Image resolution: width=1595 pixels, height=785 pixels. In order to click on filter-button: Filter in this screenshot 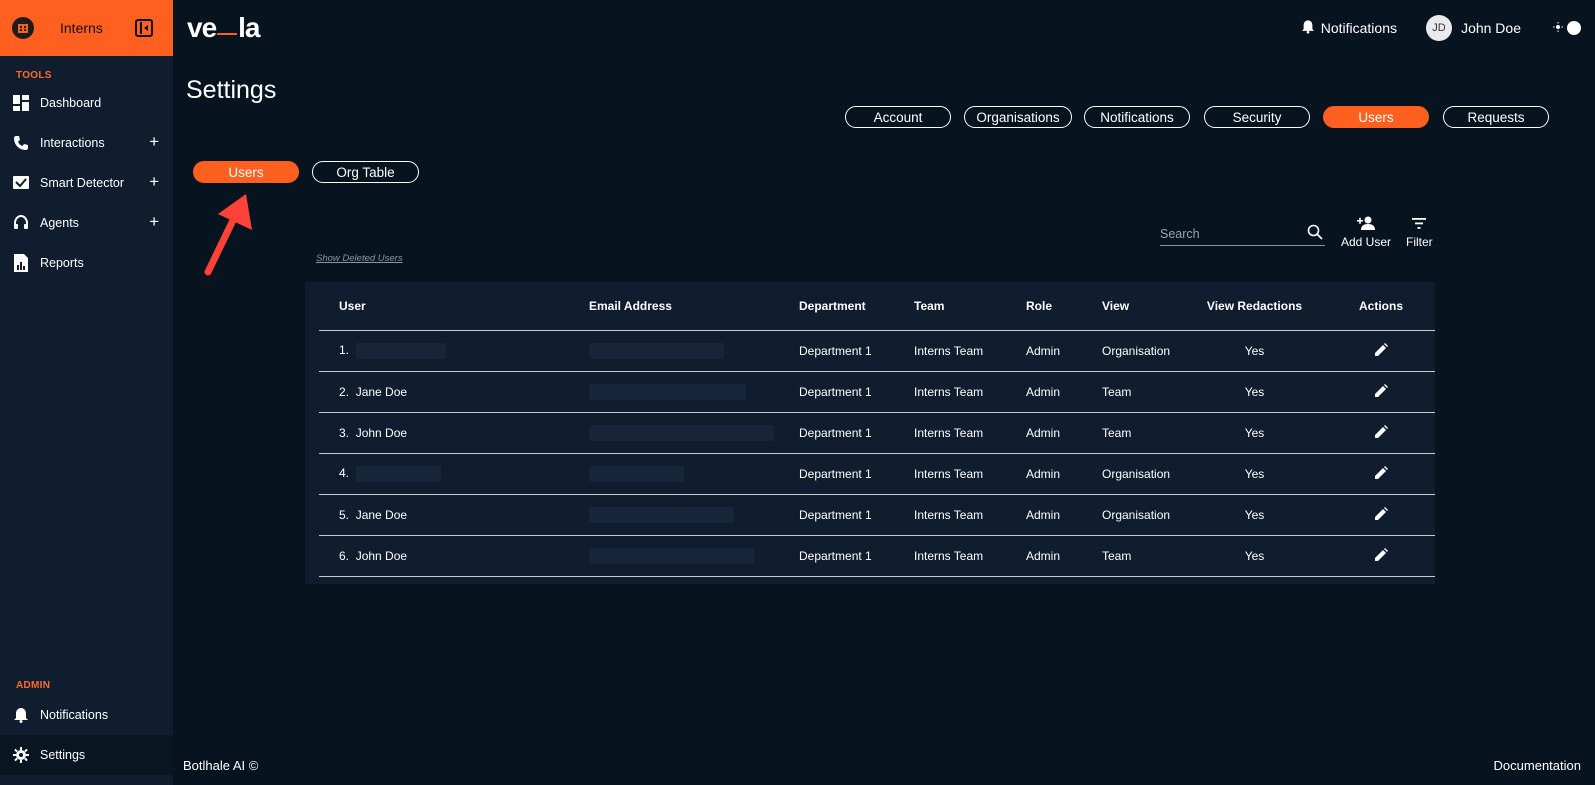, I will do `click(1419, 232)`.